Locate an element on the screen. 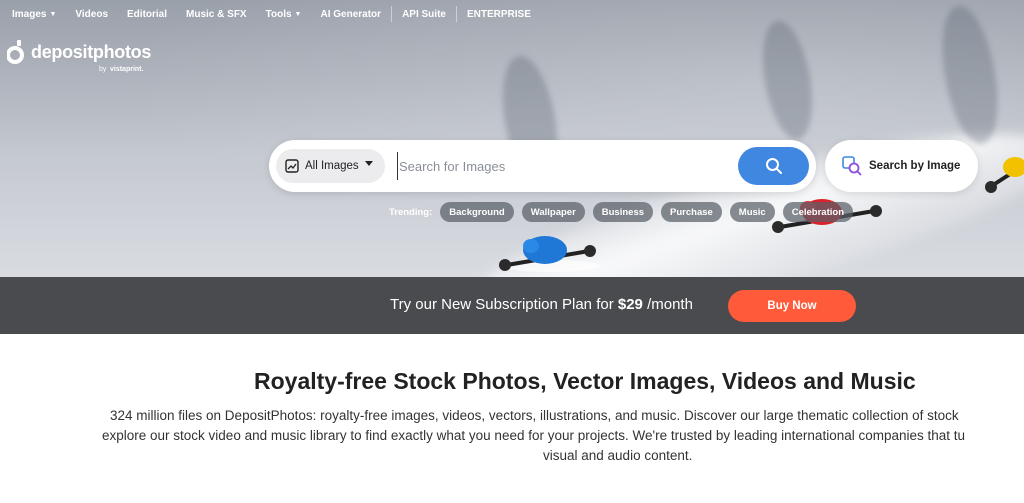  nav-videos: Videos is located at coordinates (91, 14).